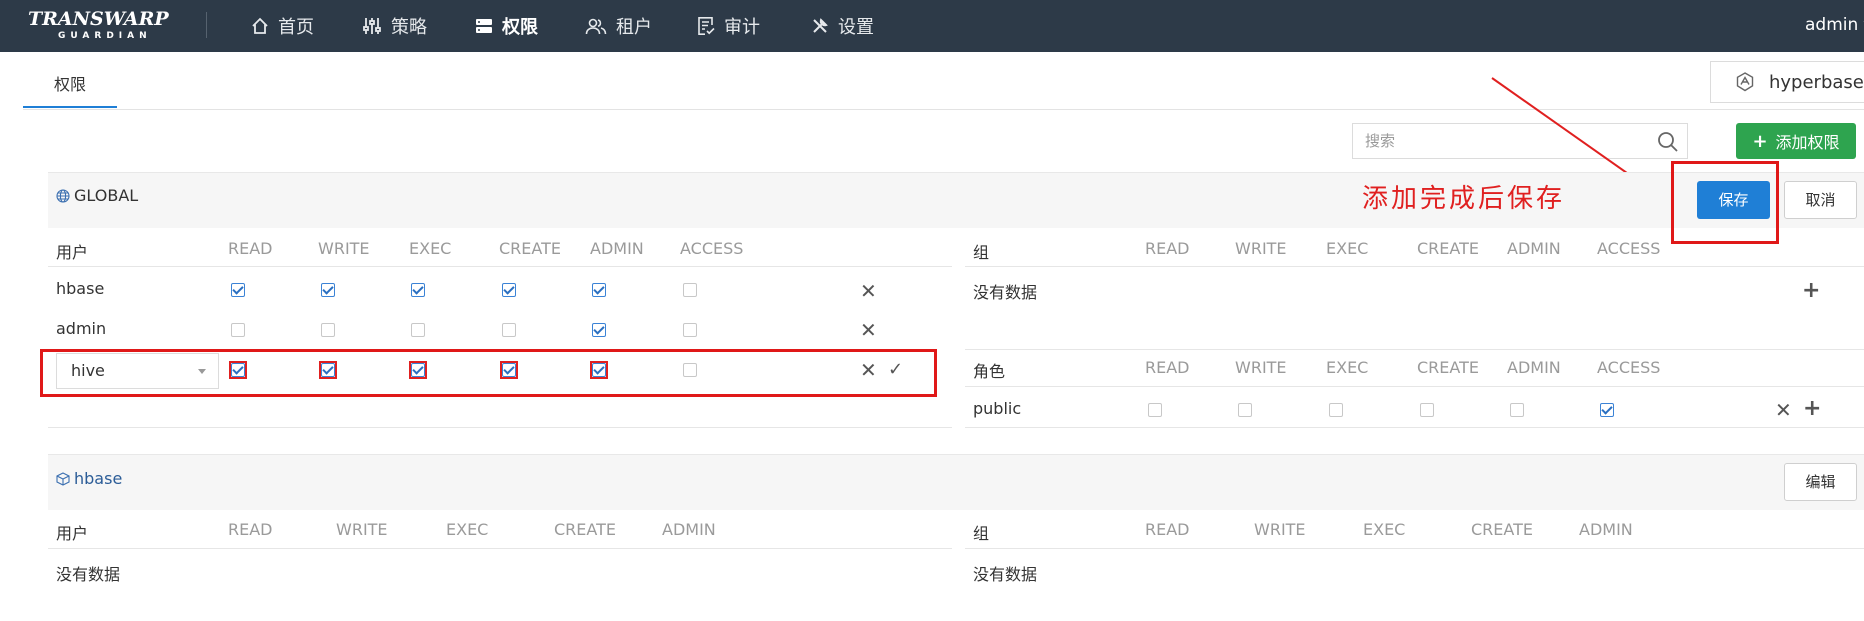 This screenshot has height=621, width=1864. Describe the element at coordinates (520, 27) in the screenshot. I see `nav-label: 权限` at that location.